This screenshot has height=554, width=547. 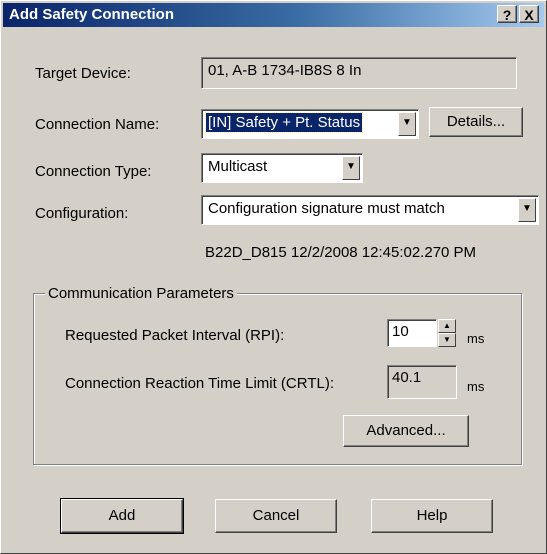 I want to click on spin-up-icon: ▲, so click(x=447, y=326).